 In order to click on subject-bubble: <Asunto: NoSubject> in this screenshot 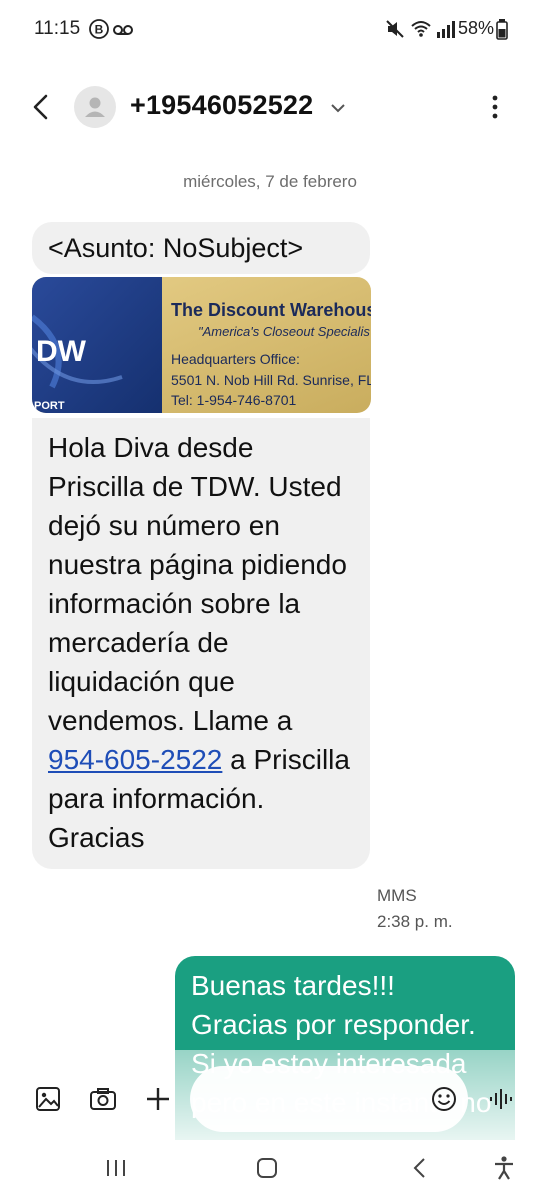, I will do `click(201, 248)`.